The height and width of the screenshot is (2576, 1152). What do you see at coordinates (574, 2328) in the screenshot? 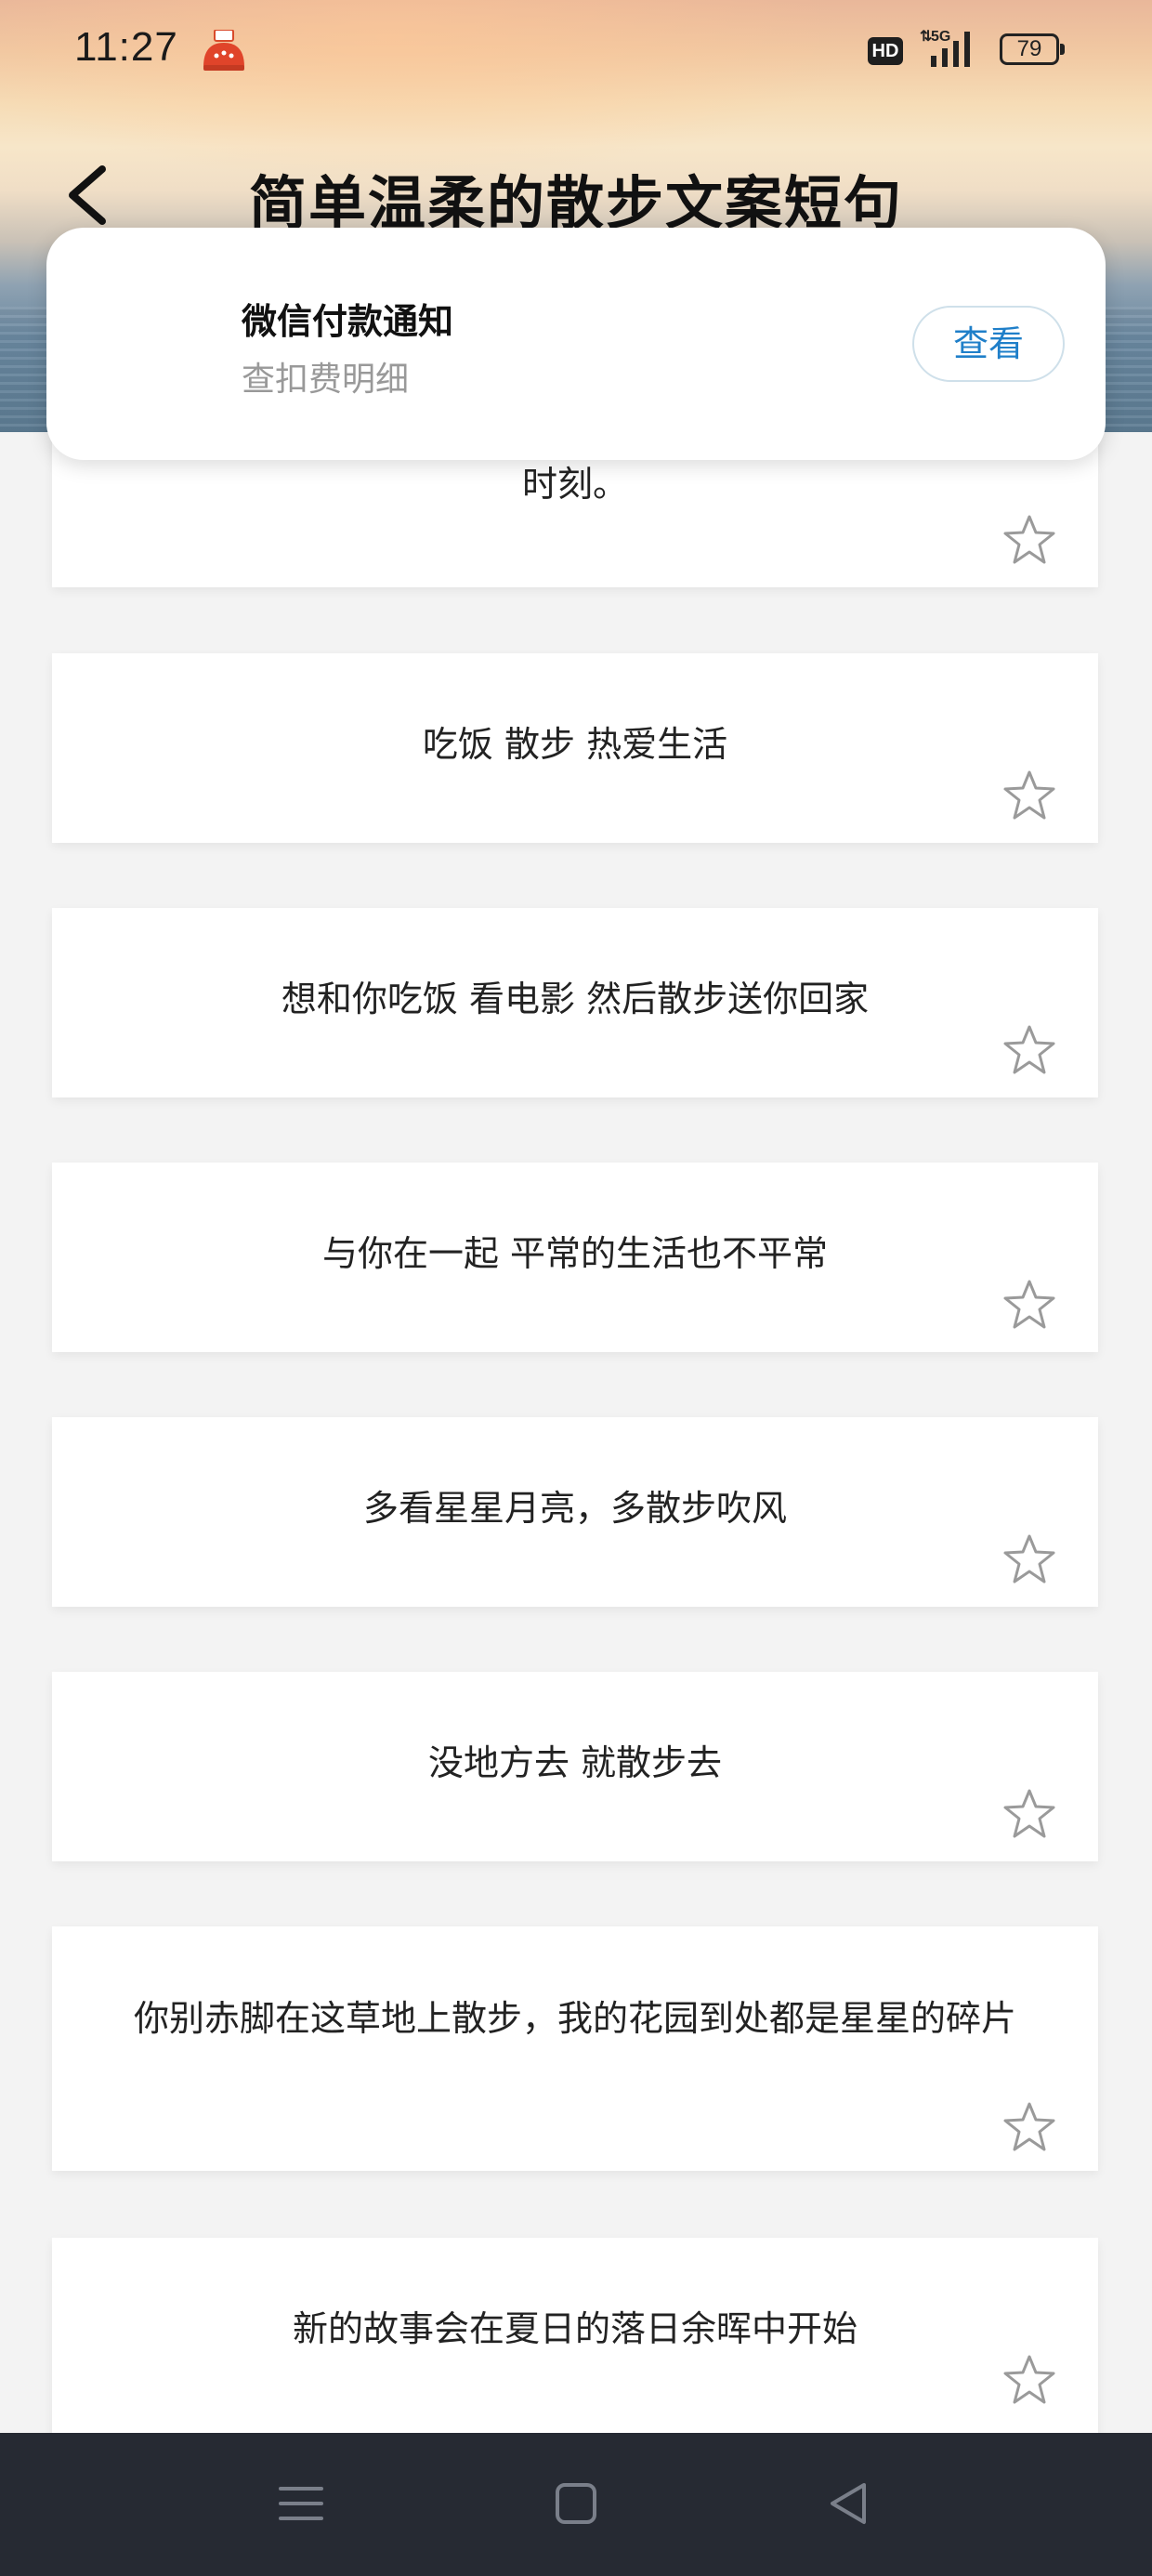
I see `quote-text: 新的故事会在夏日的落日余晖中开始` at bounding box center [574, 2328].